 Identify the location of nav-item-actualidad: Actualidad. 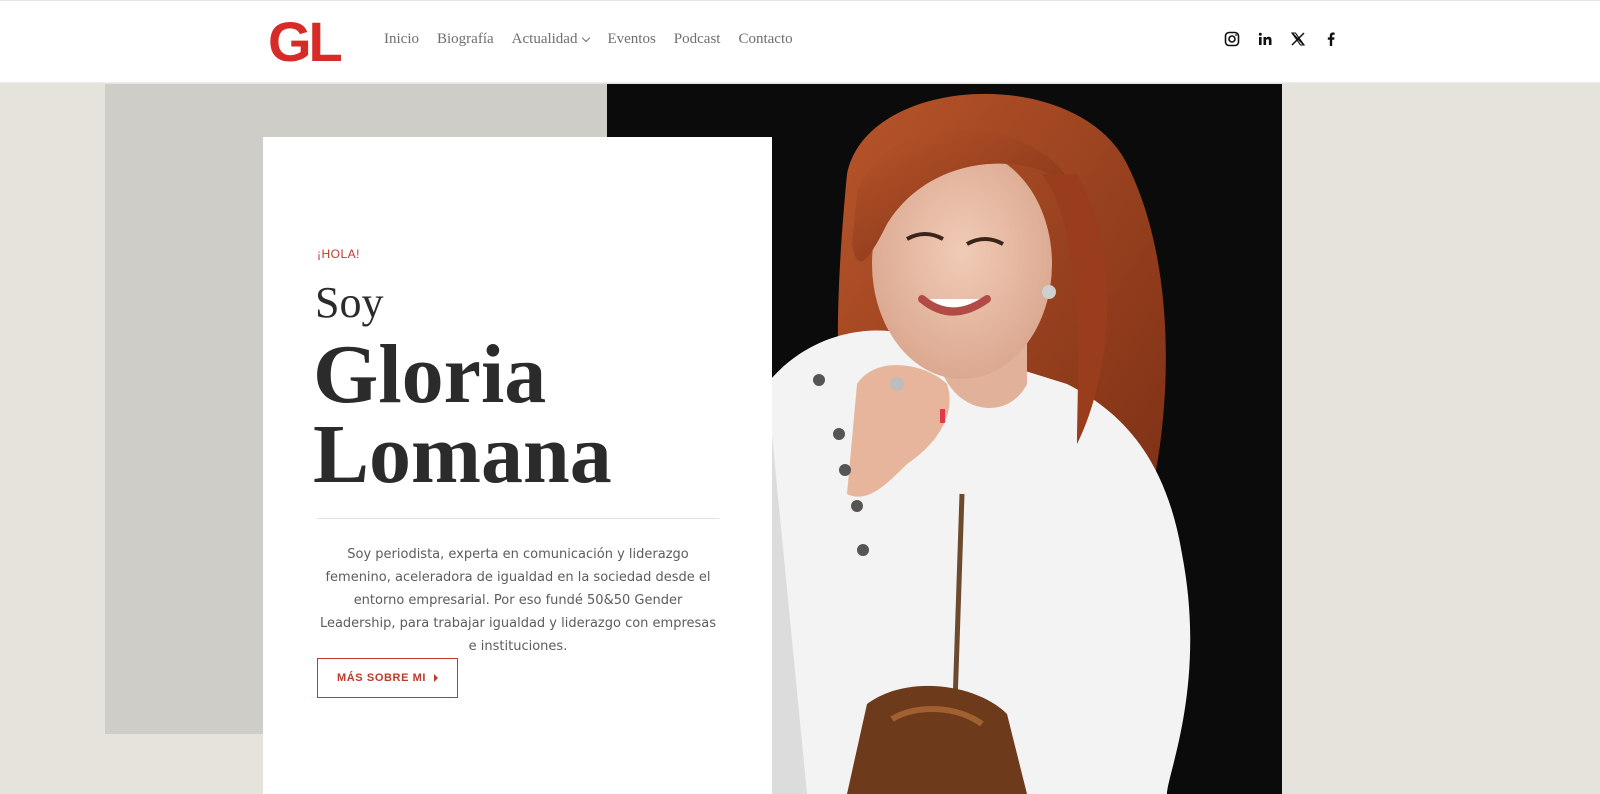
(551, 39).